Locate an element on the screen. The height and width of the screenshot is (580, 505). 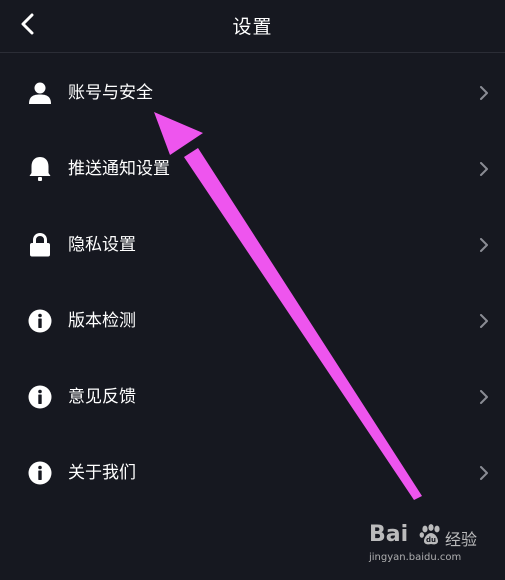
menu-item-account-security: 账号与安全 is located at coordinates (252, 94).